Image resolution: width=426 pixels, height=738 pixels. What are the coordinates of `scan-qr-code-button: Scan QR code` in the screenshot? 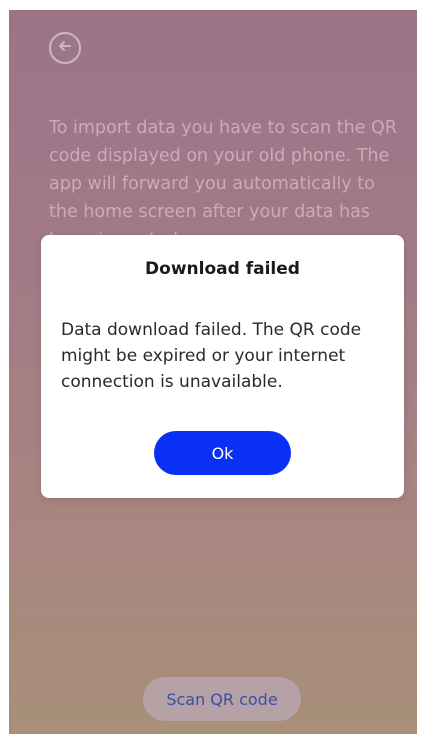 It's located at (222, 699).